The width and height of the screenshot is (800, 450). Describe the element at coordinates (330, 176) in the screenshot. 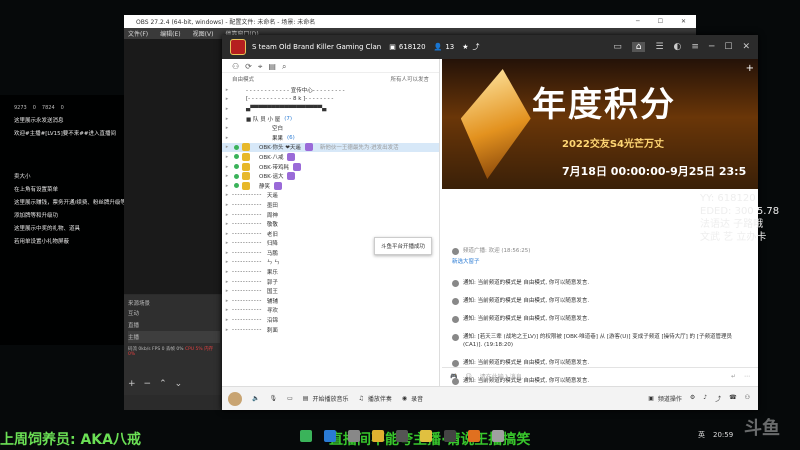

I see `channel-tree-row: ▸ OBK·谣大` at that location.